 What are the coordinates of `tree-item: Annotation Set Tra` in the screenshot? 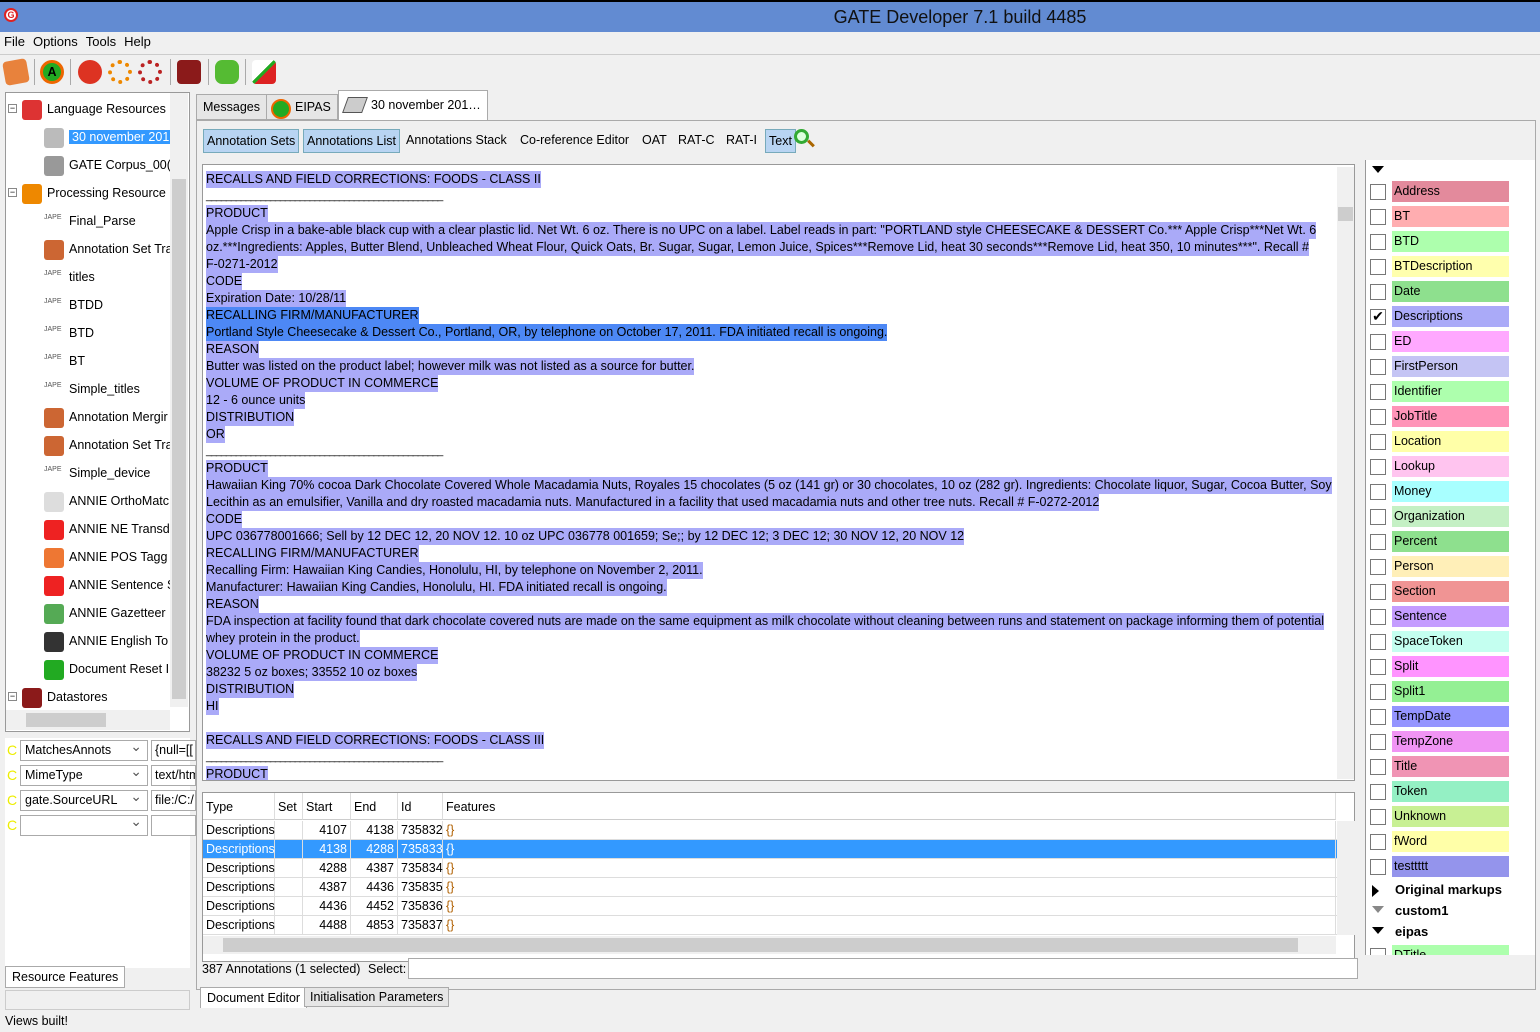 It's located at (108, 249).